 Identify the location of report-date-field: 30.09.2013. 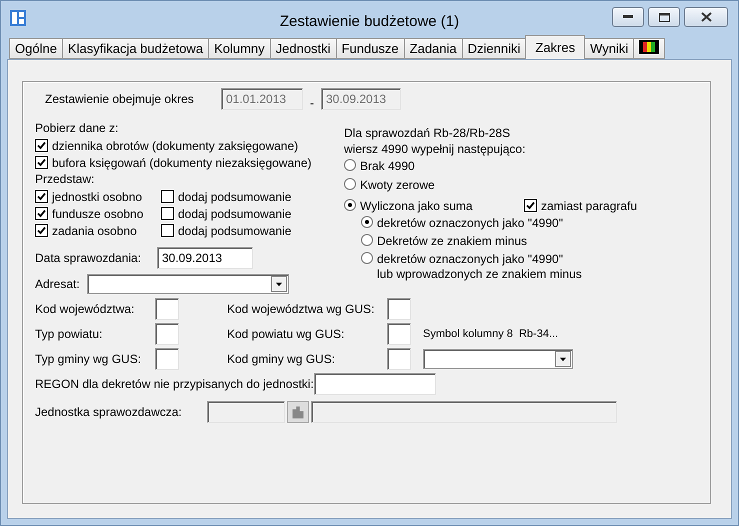
(205, 258).